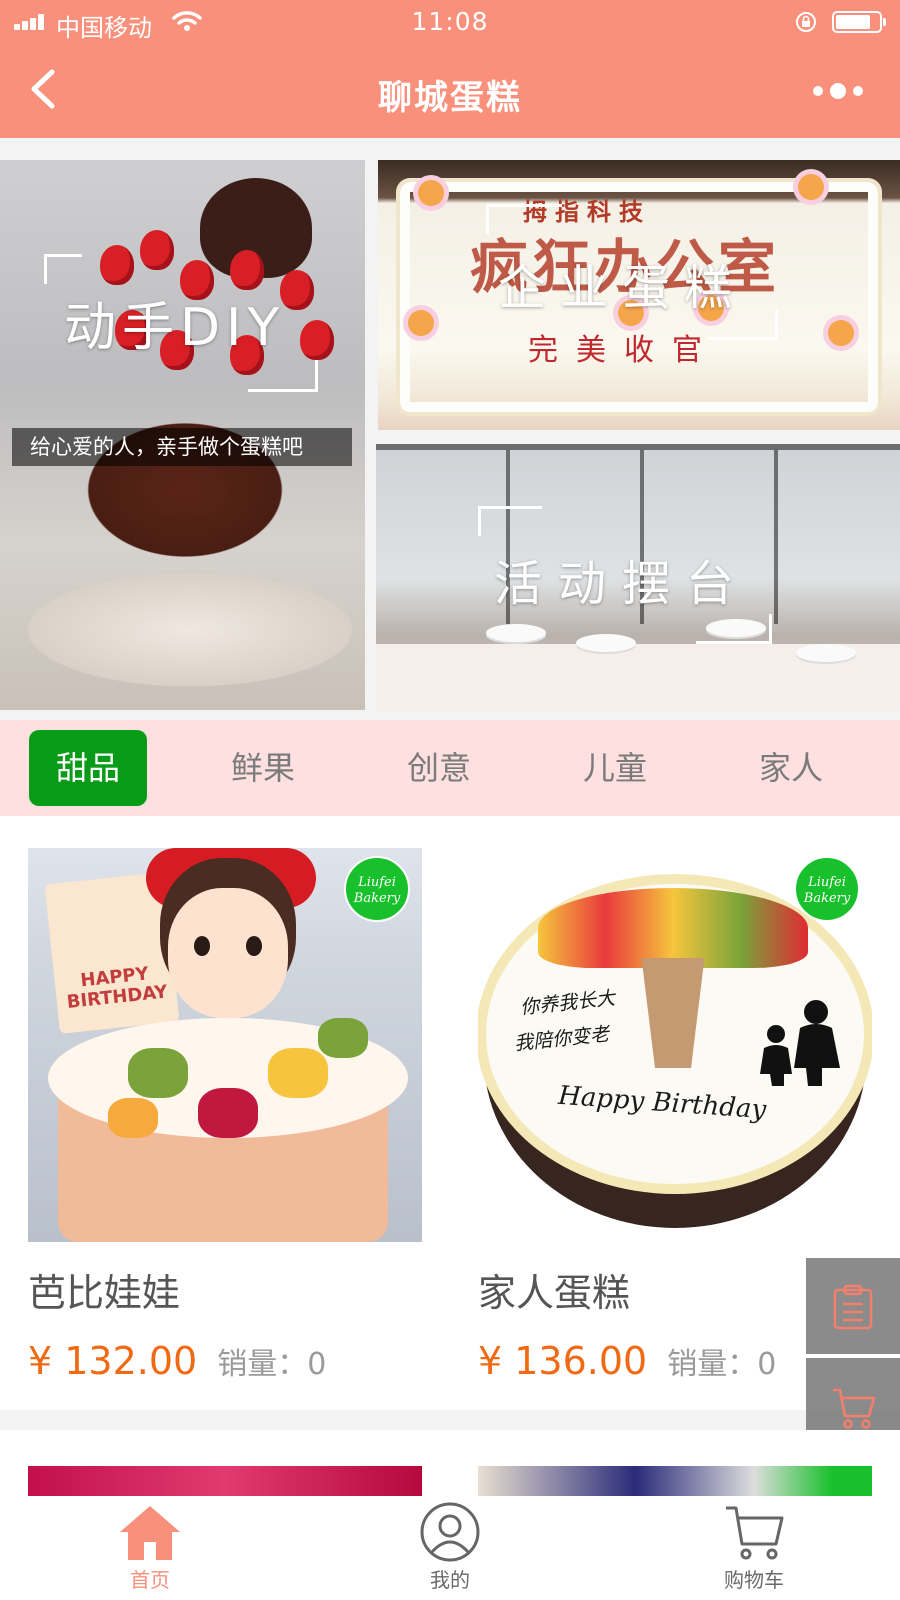 Image resolution: width=900 pixels, height=1600 pixels. Describe the element at coordinates (175, 328) in the screenshot. I see `banner-diy-title: 动手DIY` at that location.